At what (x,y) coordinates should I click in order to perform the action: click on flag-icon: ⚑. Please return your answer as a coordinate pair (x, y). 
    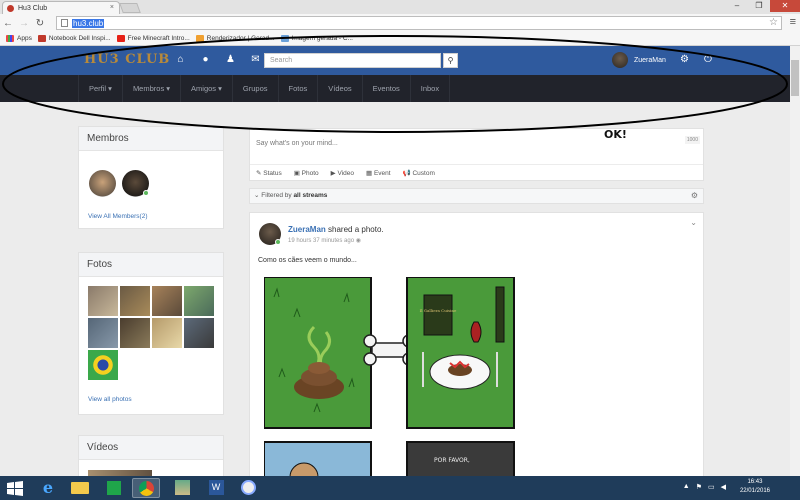
    Looking at the image, I should click on (699, 487).